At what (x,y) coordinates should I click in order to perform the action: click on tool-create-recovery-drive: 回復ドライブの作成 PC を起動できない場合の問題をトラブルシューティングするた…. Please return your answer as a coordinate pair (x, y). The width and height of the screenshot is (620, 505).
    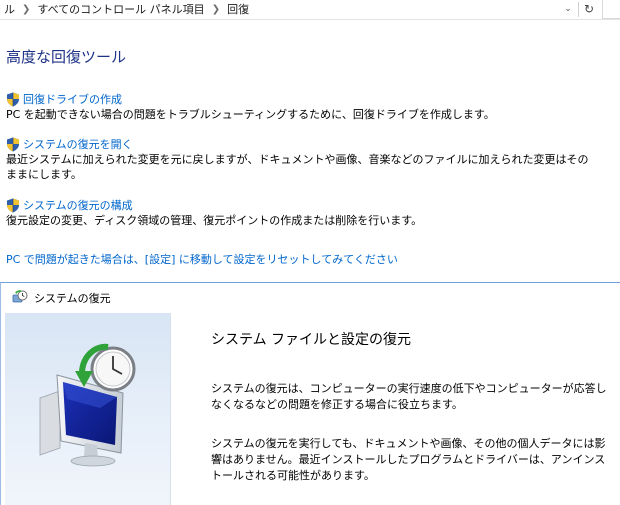
    Looking at the image, I should click on (301, 106).